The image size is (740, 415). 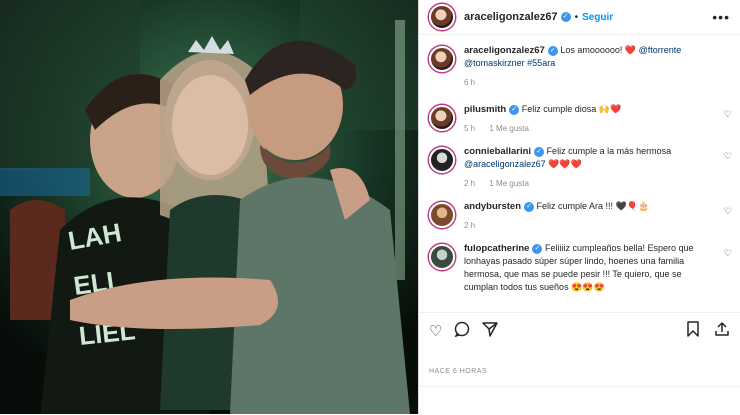 I want to click on upload-icon, so click(x=722, y=331).